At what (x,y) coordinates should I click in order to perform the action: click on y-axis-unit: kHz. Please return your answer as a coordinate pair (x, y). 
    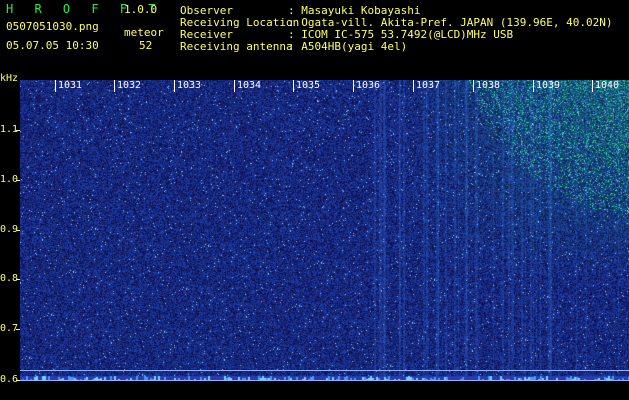
    Looking at the image, I should click on (9, 78).